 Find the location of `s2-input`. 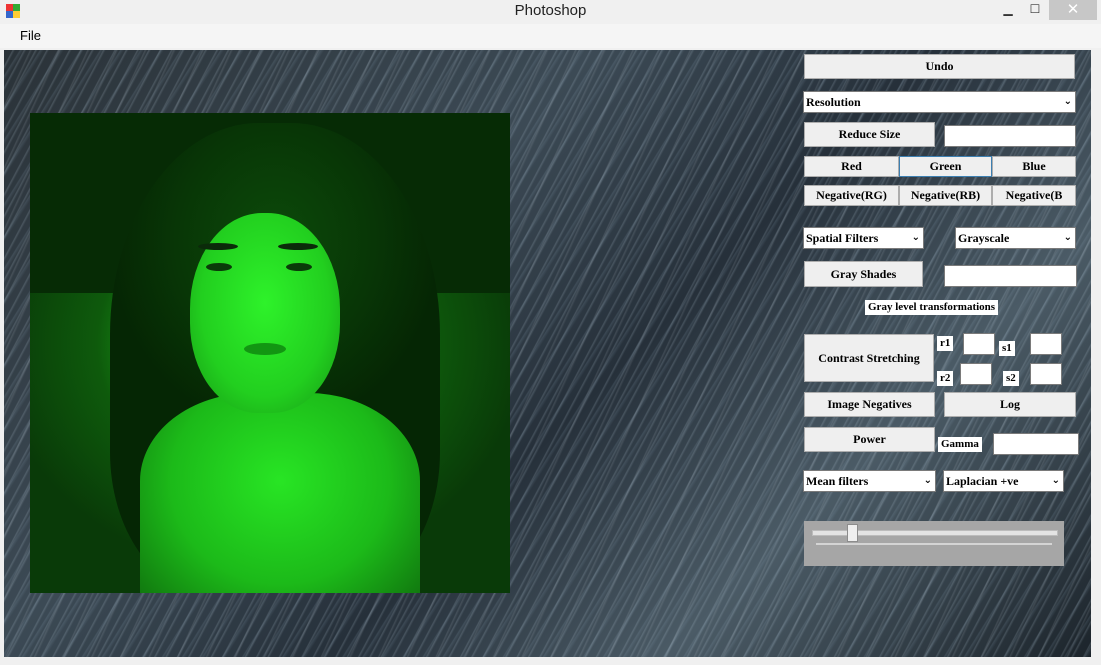

s2-input is located at coordinates (1046, 374).